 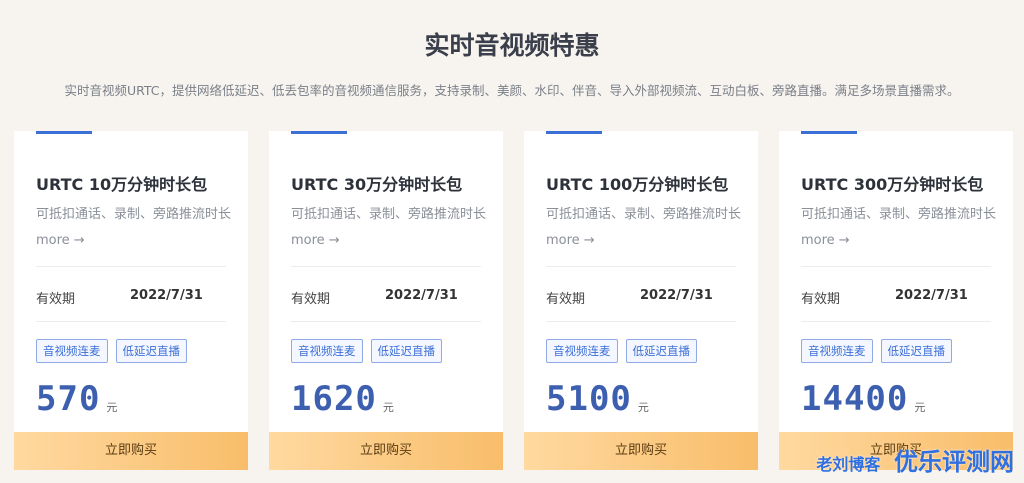 What do you see at coordinates (377, 184) in the screenshot?
I see `card-title: URTC 30万分钟时长包` at bounding box center [377, 184].